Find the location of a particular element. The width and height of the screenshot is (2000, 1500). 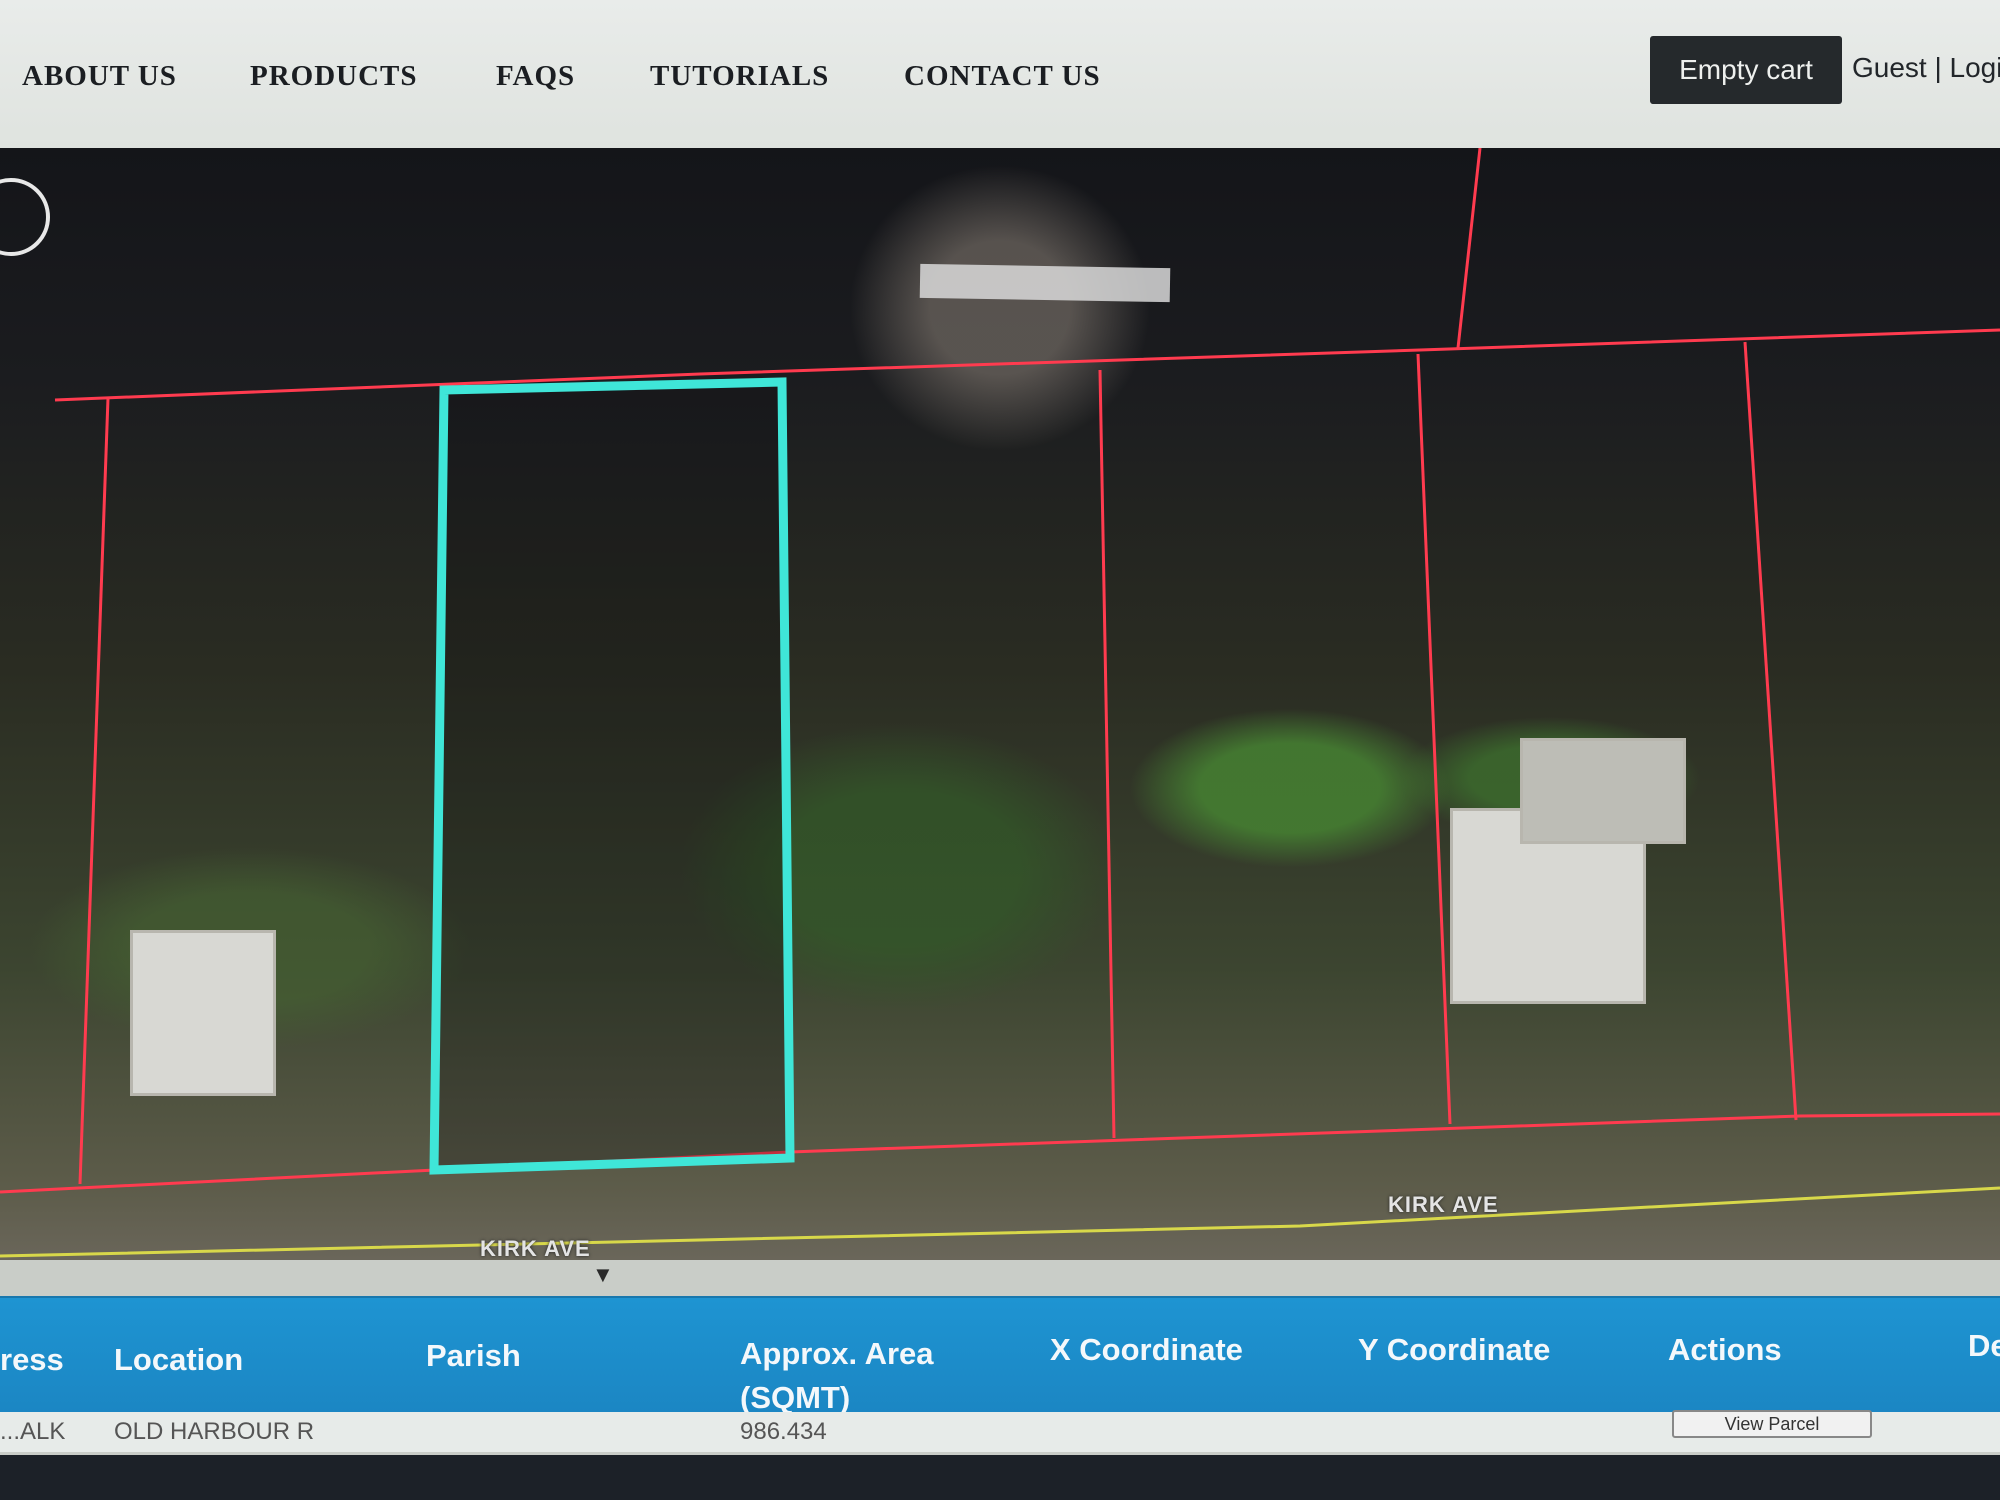

column-header-x-coordinate: X Coordinate is located at coordinates (1146, 1350).